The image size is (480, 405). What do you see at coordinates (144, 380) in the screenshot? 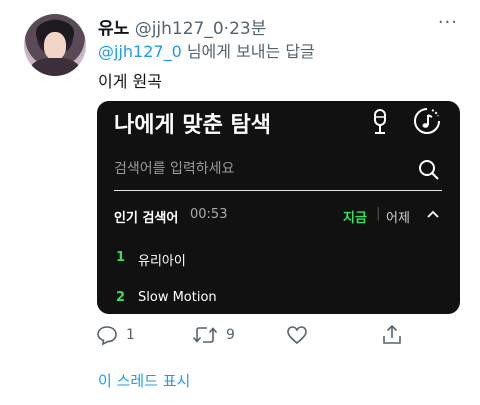
I see `show-thread-link: 이 스레드 표시` at bounding box center [144, 380].